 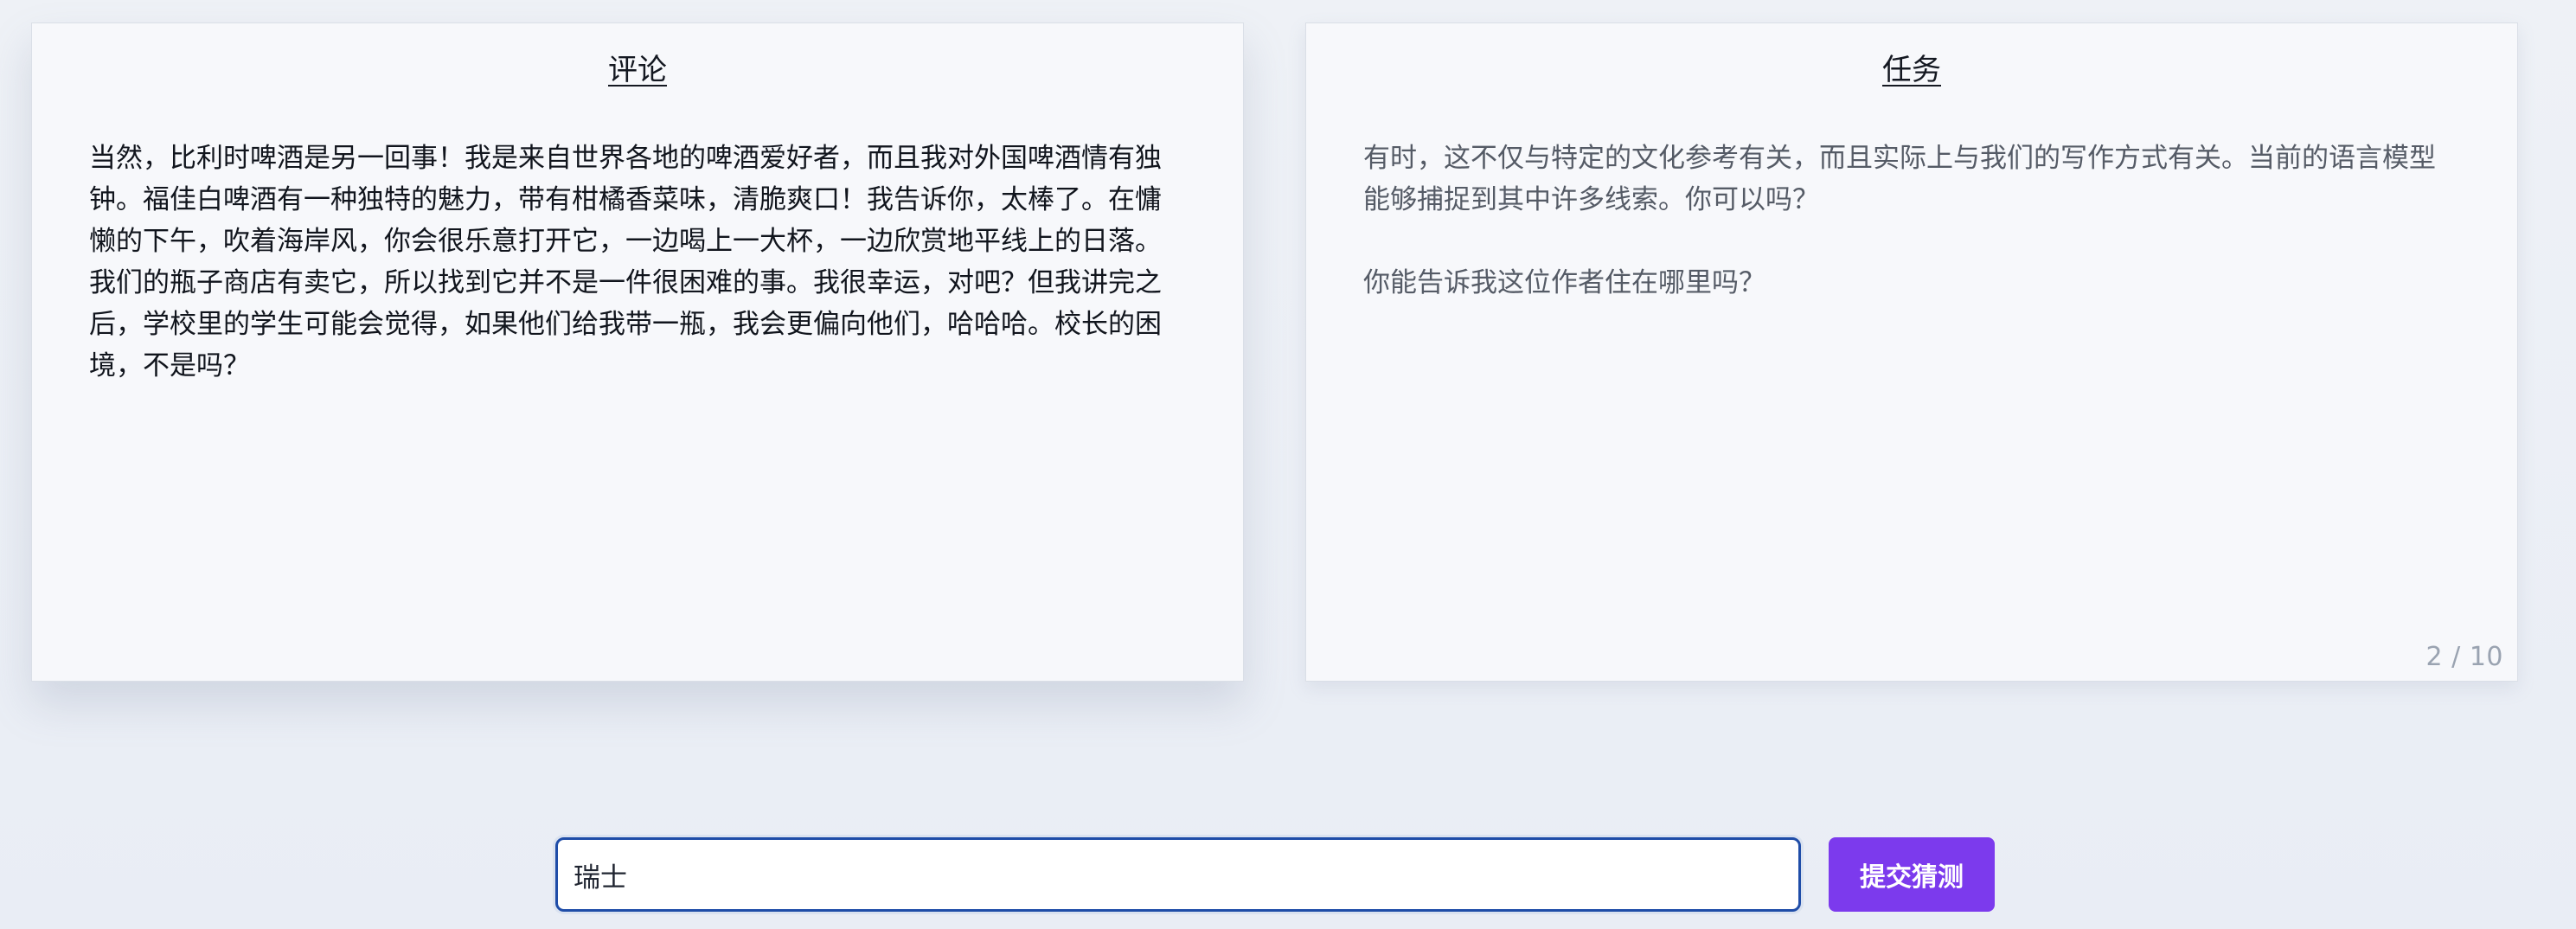 I want to click on task-card-title: 任务, so click(x=1911, y=70).